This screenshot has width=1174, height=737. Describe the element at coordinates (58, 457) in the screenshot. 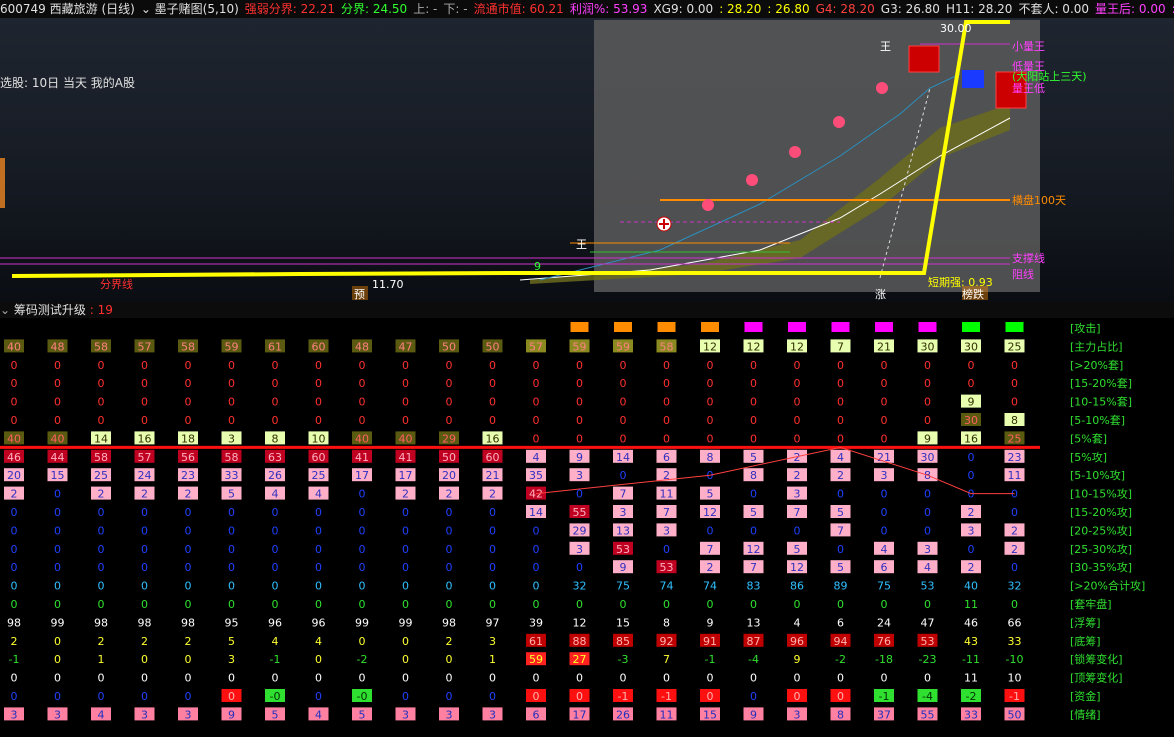

I see `table-cell: 44` at that location.